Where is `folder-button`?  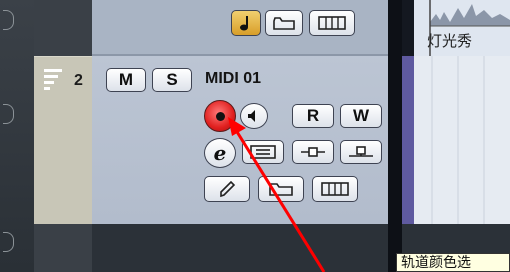 folder-button is located at coordinates (281, 189).